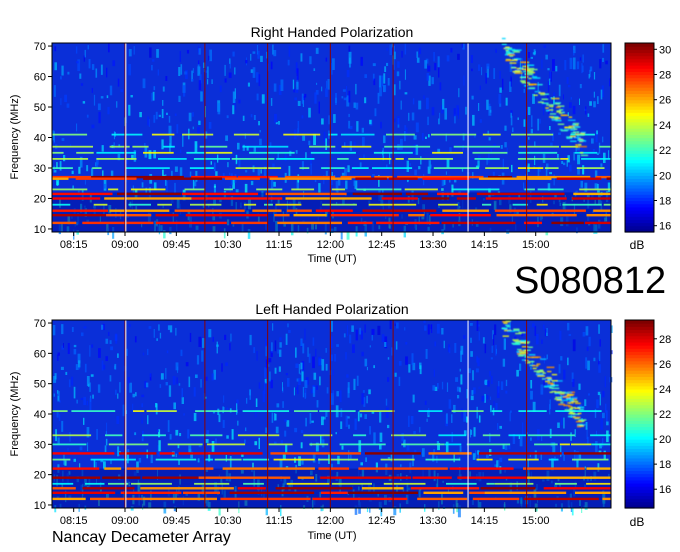 The height and width of the screenshot is (552, 680). Describe the element at coordinates (637, 522) in the screenshot. I see `left-colorbar-label: dB` at that location.